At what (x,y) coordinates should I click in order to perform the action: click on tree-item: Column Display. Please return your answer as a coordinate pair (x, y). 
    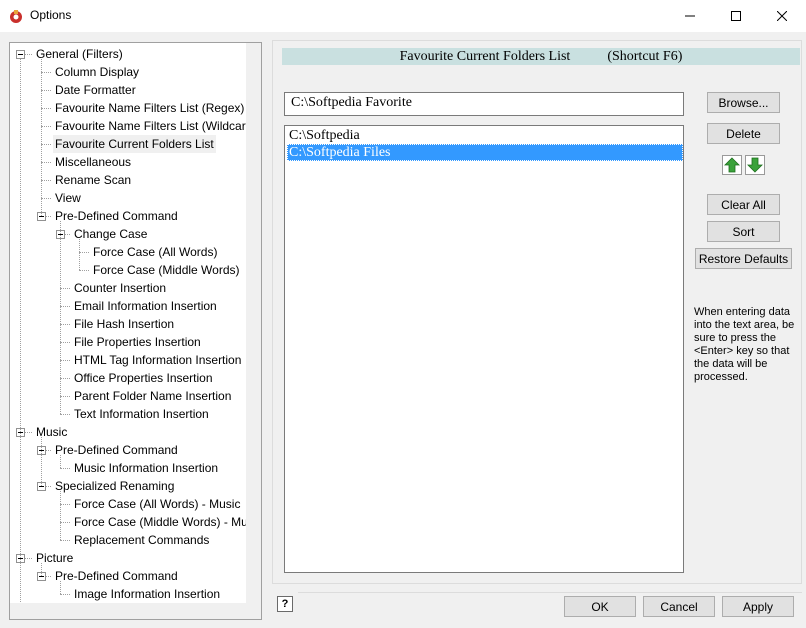
    Looking at the image, I should click on (97, 72).